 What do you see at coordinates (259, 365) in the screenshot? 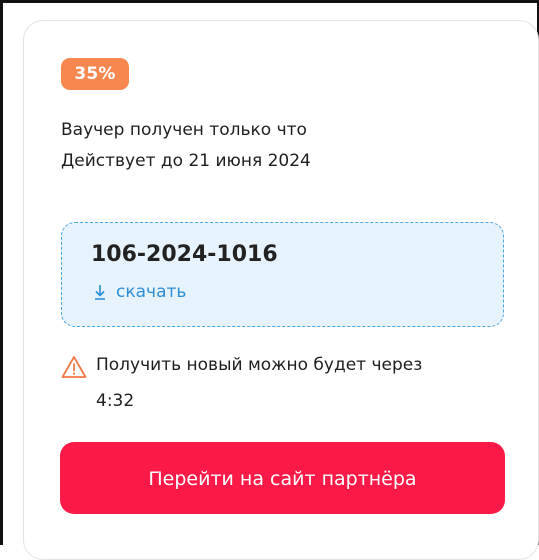
I see `cooldown-warning-text: Получить новый можно будет через` at bounding box center [259, 365].